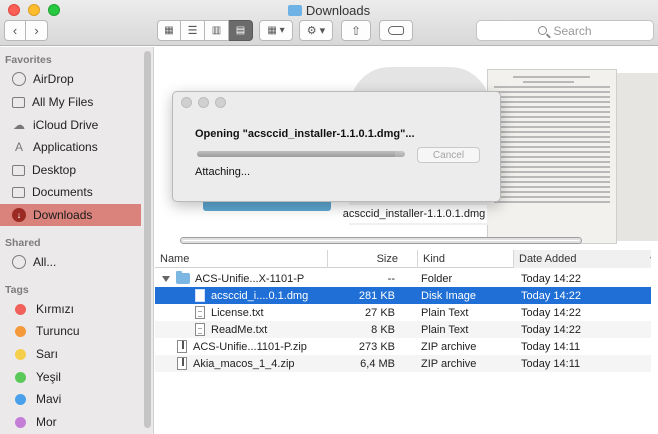  I want to click on action-button: ⚙ ▾, so click(316, 30).